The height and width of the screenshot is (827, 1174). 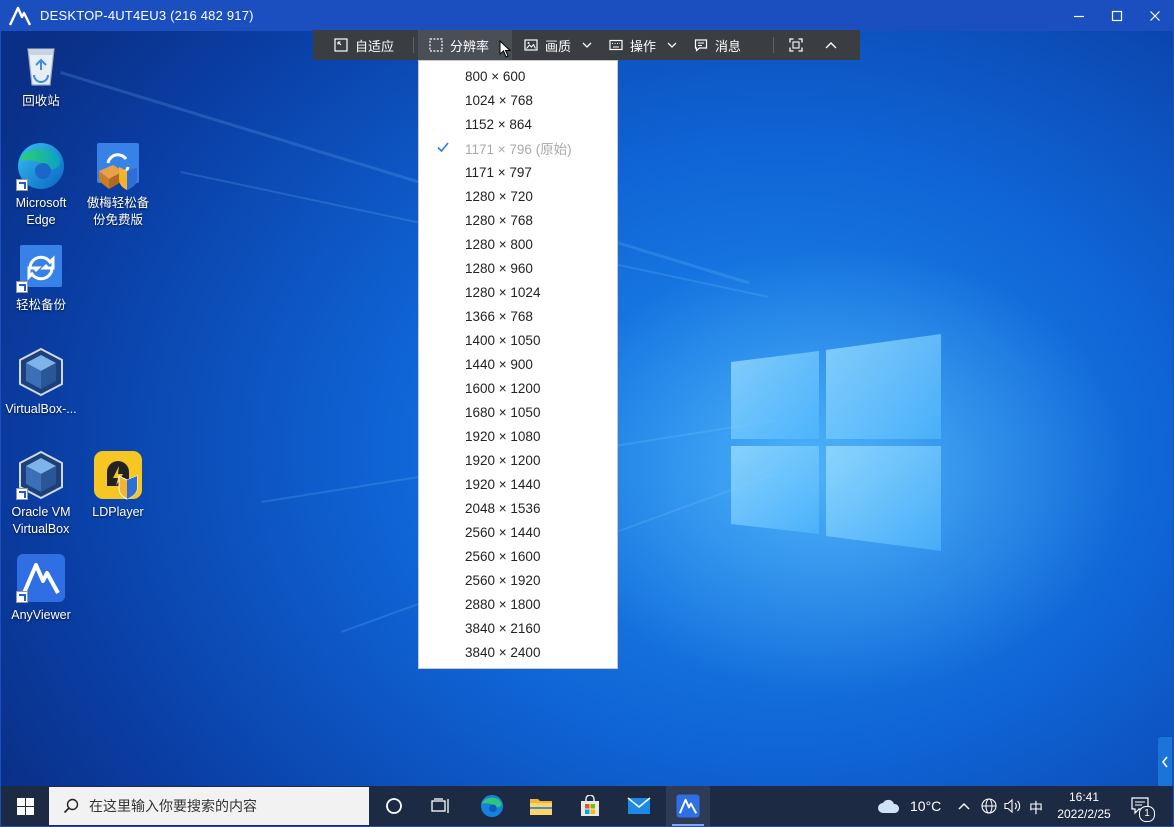 What do you see at coordinates (499, 196) in the screenshot?
I see `resolution-option-label: 1280 × 720` at bounding box center [499, 196].